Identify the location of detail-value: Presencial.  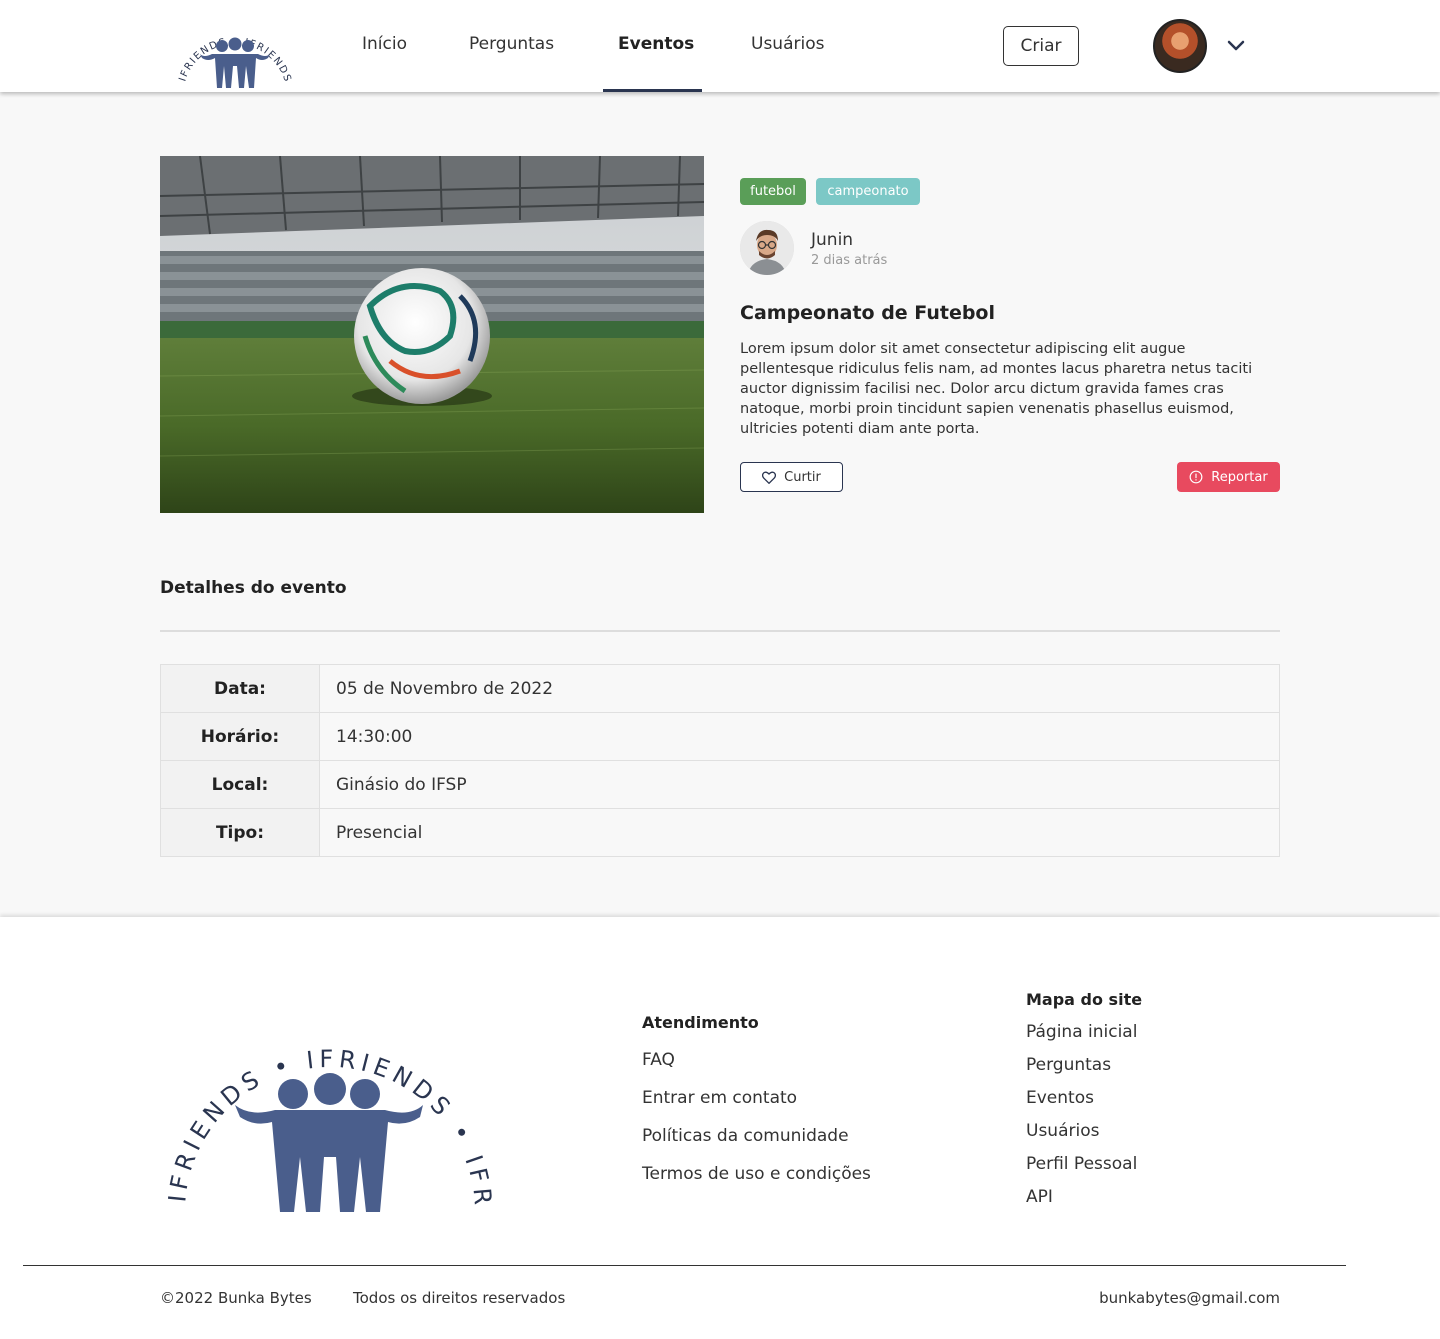
(799, 832).